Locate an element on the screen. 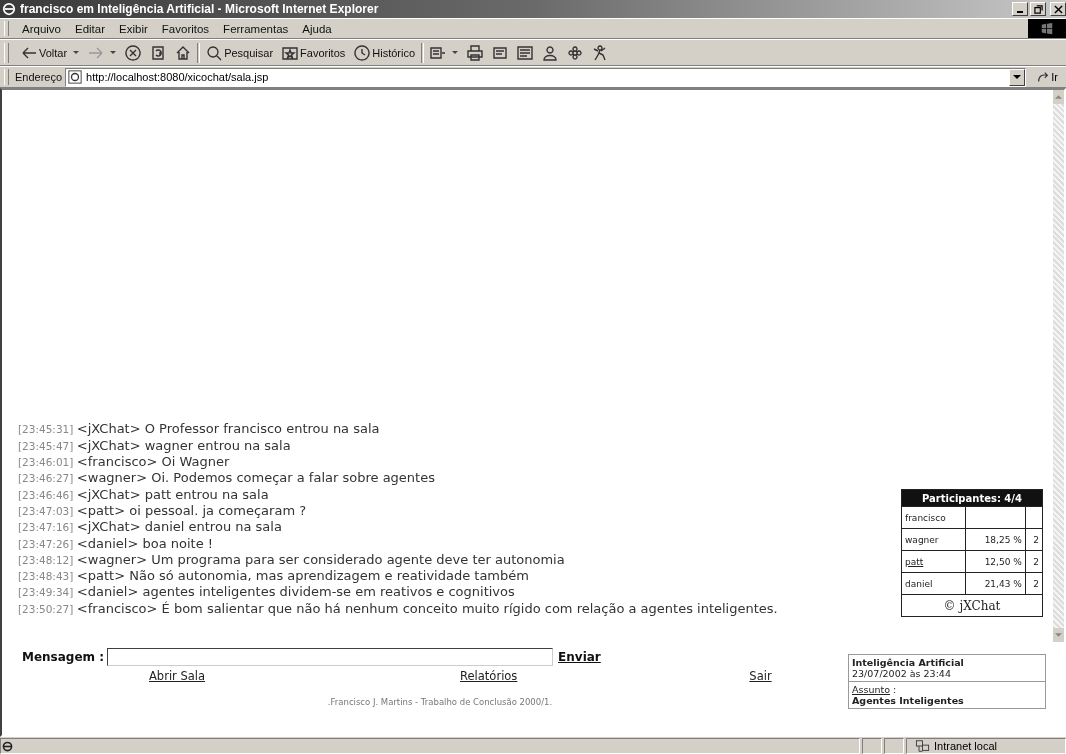 The image size is (1066, 754). address-label: Endereço is located at coordinates (39, 77).